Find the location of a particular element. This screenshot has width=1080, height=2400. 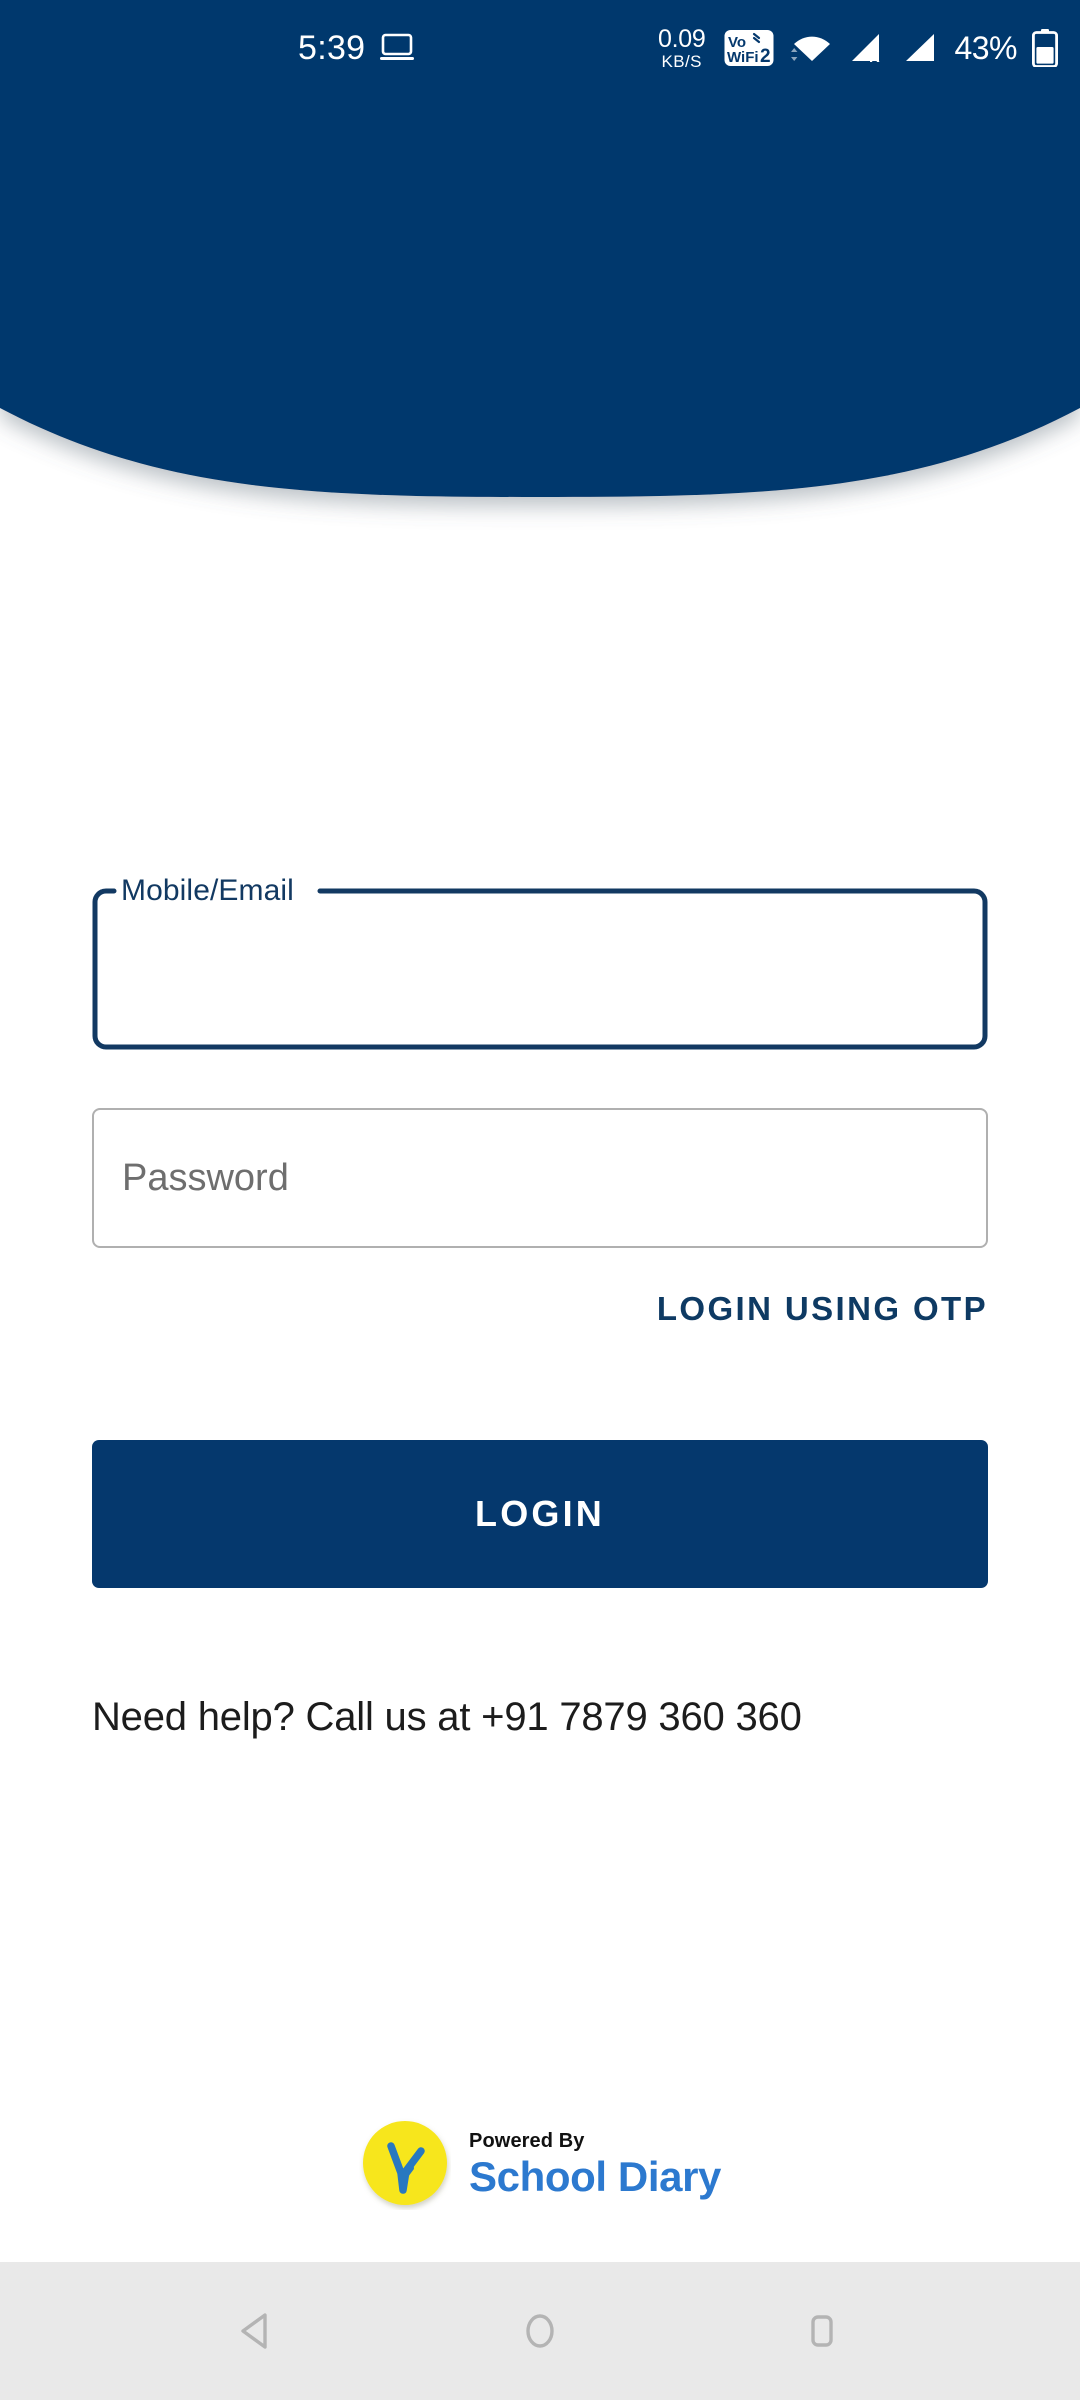

mobile-email-field-wrapper: Mobile/Email is located at coordinates (540, 963).